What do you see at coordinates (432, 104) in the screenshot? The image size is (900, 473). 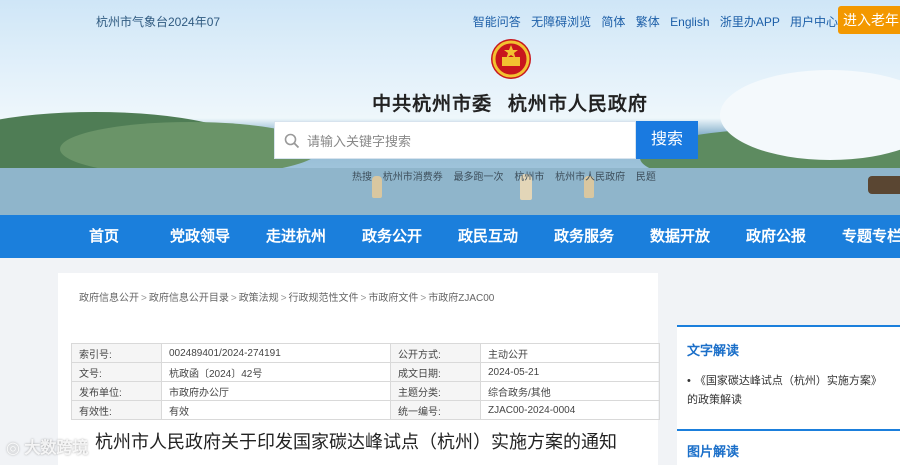 I see `site-title-party: 中共杭州市委` at bounding box center [432, 104].